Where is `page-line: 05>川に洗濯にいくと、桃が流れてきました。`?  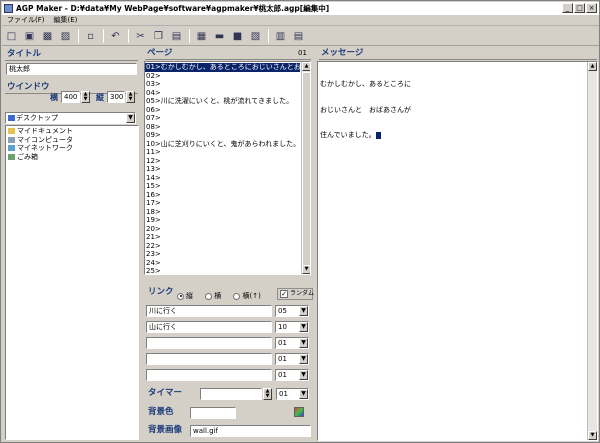 page-line: 05>川に洗濯にいくと、桃が流れてきました。 is located at coordinates (222, 101).